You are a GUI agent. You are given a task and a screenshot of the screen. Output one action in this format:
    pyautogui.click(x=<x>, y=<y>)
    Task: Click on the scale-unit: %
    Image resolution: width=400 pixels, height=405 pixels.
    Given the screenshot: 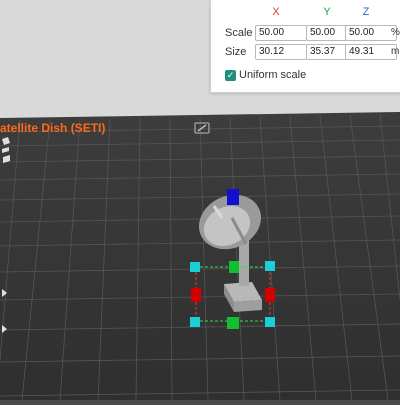 What is the action you would take?
    pyautogui.click(x=395, y=32)
    